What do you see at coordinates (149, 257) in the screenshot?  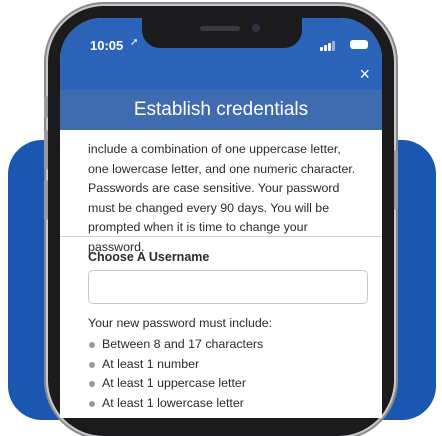 I see `username-label: Choose A Username` at bounding box center [149, 257].